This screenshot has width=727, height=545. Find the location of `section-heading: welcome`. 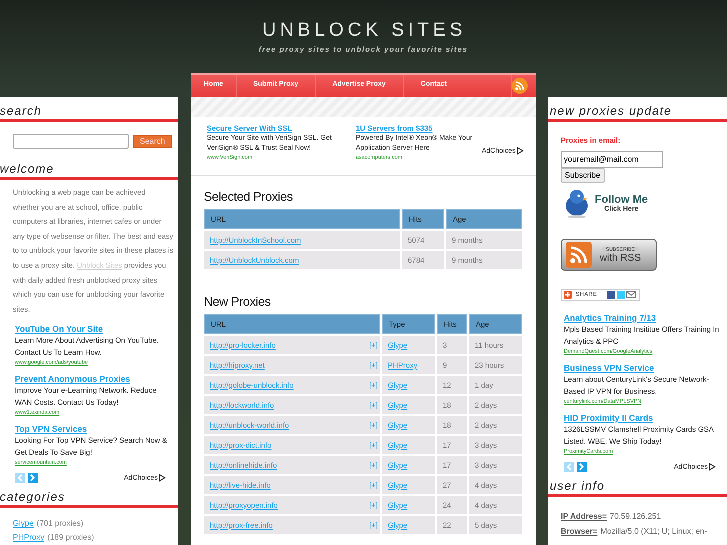

section-heading: welcome is located at coordinates (89, 167).